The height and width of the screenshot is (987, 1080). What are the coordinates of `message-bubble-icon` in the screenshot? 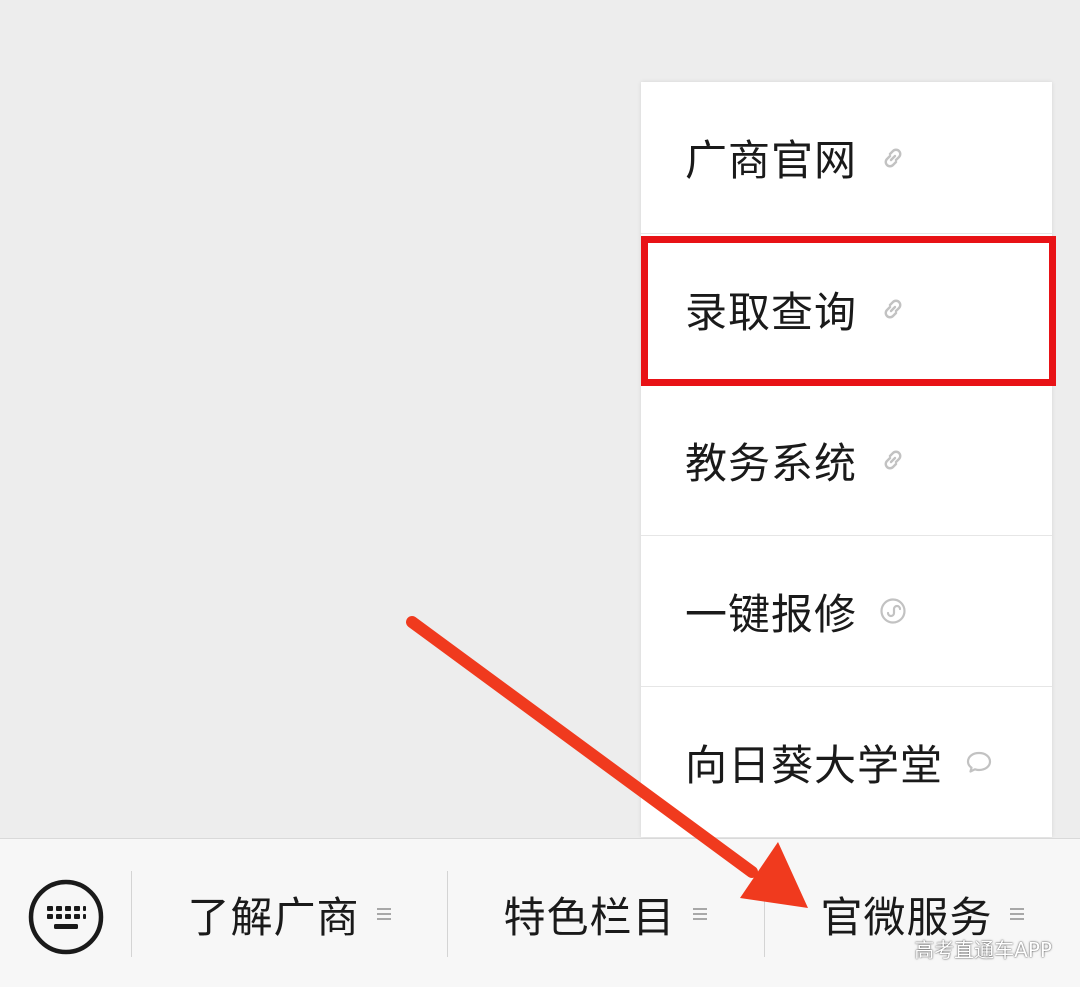 It's located at (979, 762).